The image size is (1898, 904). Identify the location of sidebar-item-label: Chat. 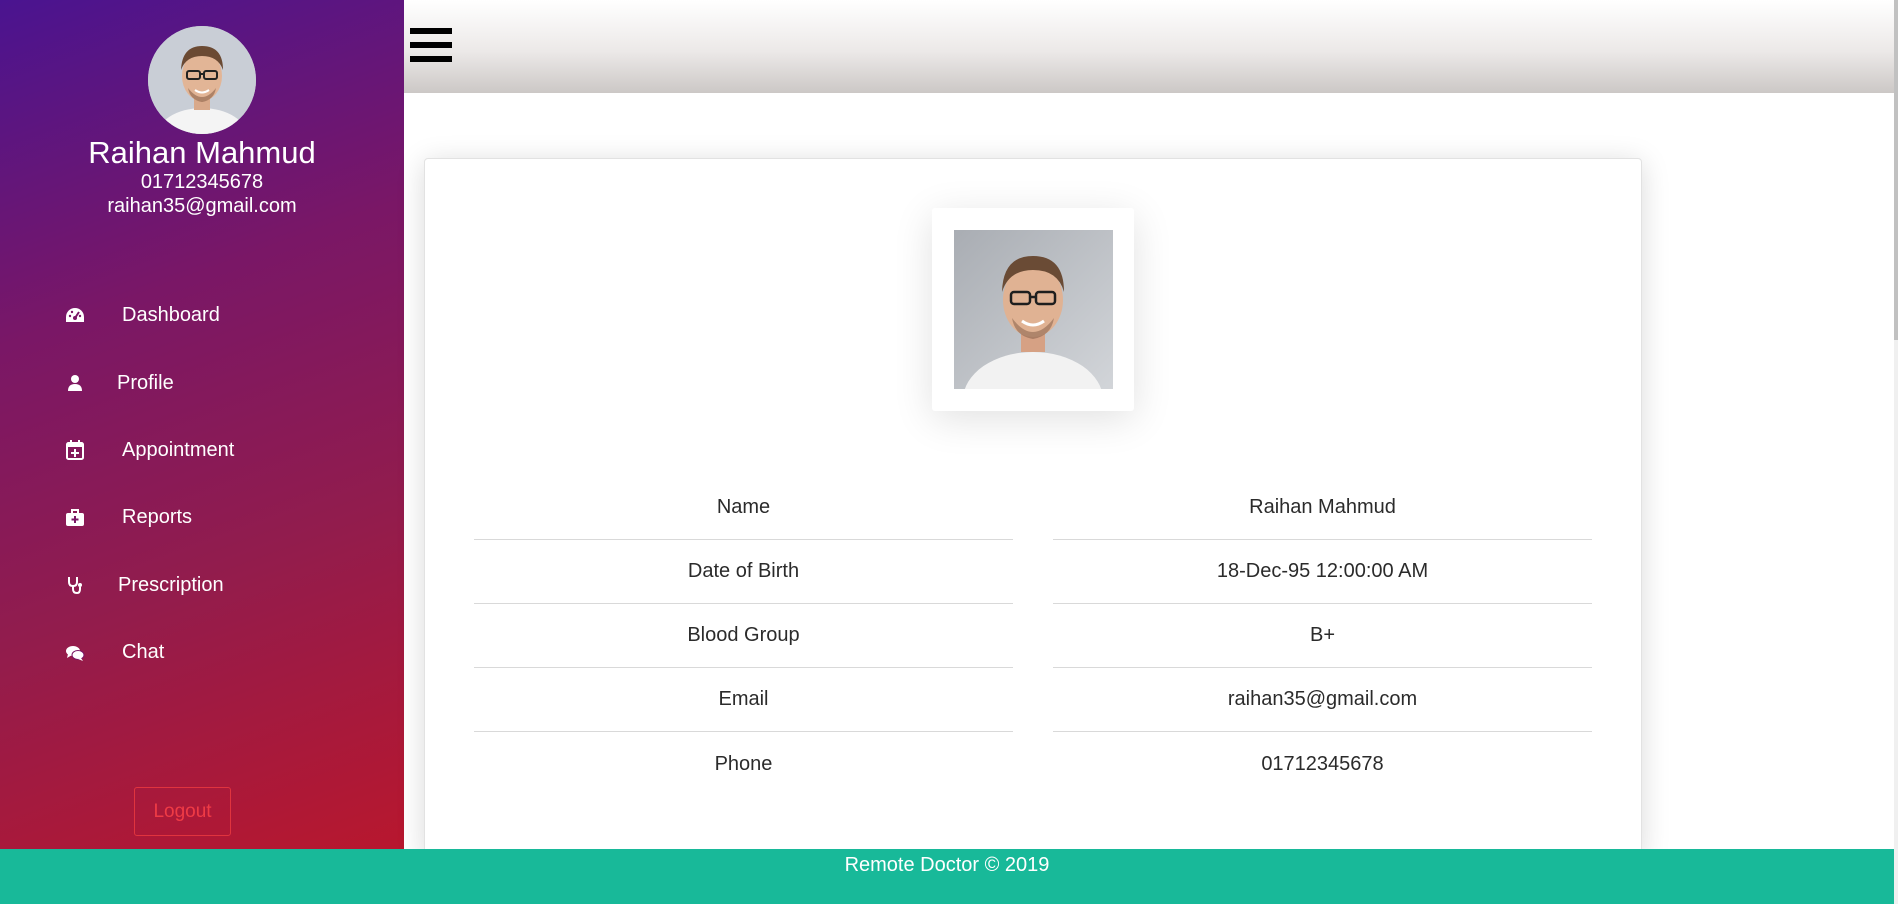
(143, 652).